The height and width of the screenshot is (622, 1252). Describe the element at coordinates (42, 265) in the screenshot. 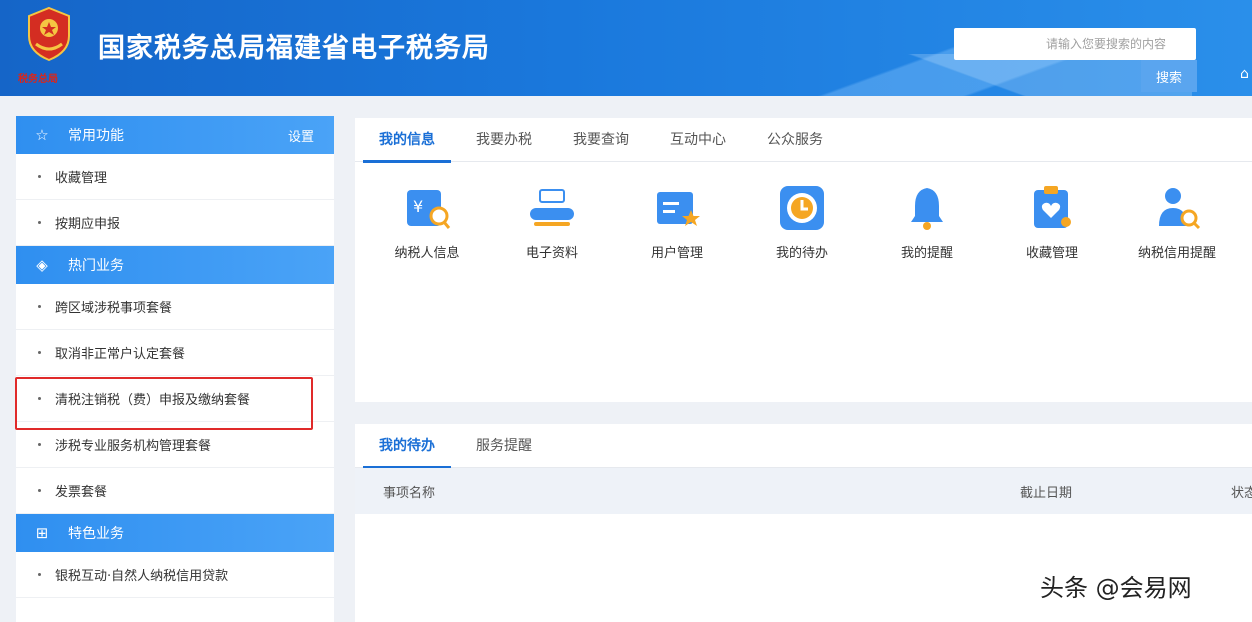

I see `cube-icon: ◈` at that location.